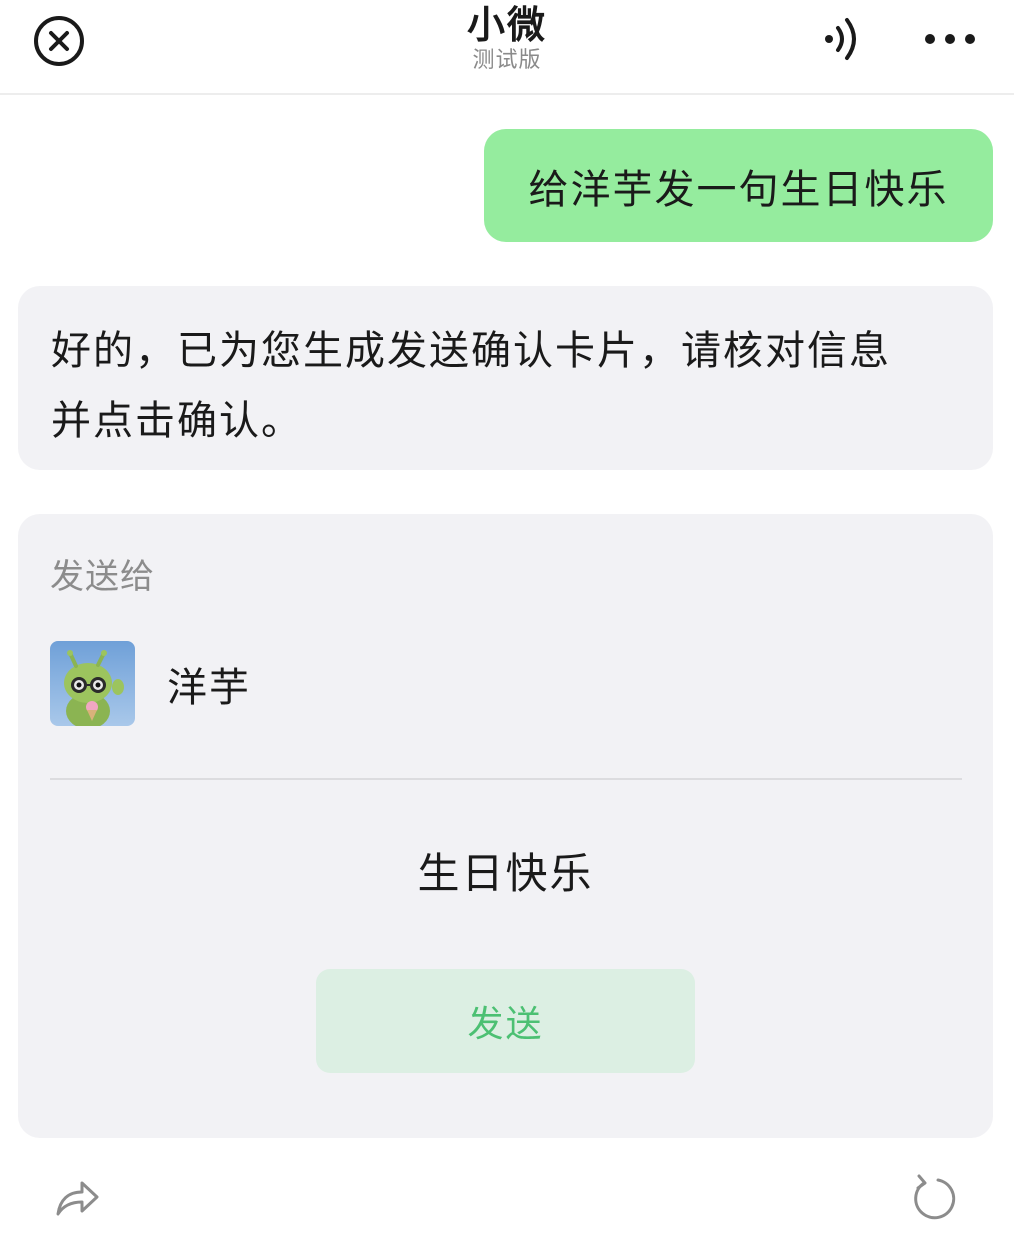 This screenshot has height=1250, width=1014. What do you see at coordinates (505, 873) in the screenshot?
I see `message-preview: 生日快乐` at bounding box center [505, 873].